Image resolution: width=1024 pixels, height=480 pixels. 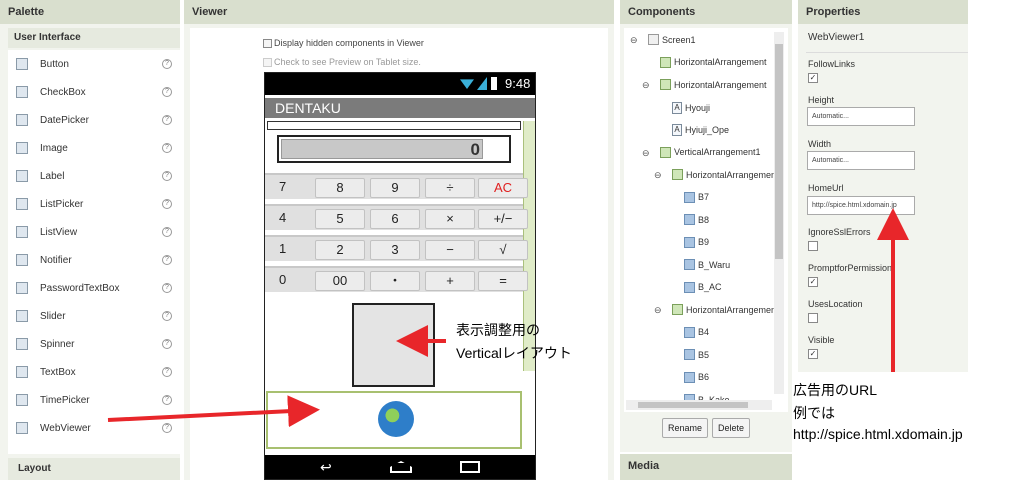 What do you see at coordinates (696, 332) in the screenshot?
I see `tree-node: B4` at bounding box center [696, 332].